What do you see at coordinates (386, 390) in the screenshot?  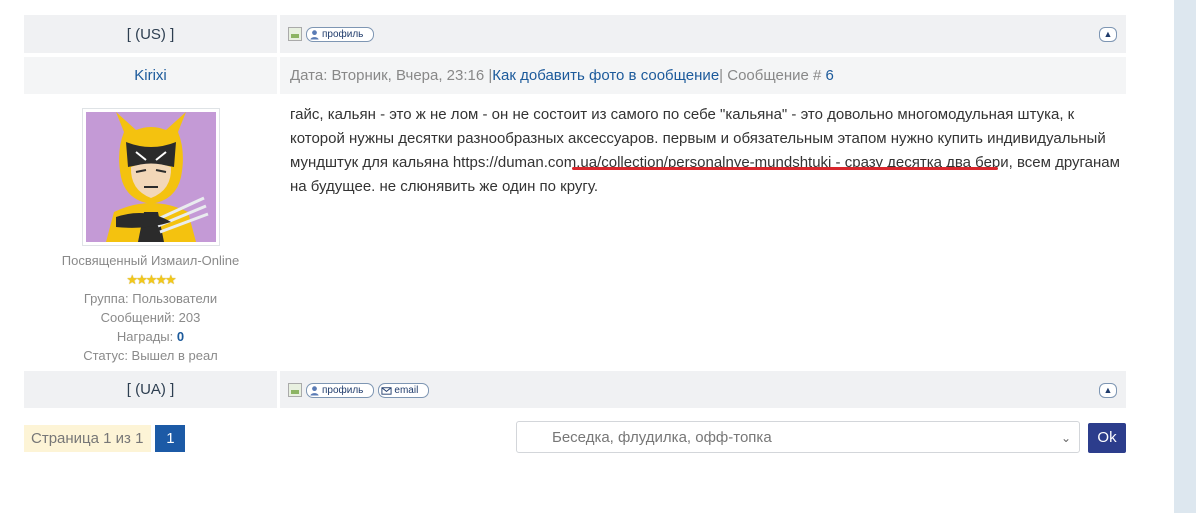 I see `envelope-icon` at bounding box center [386, 390].